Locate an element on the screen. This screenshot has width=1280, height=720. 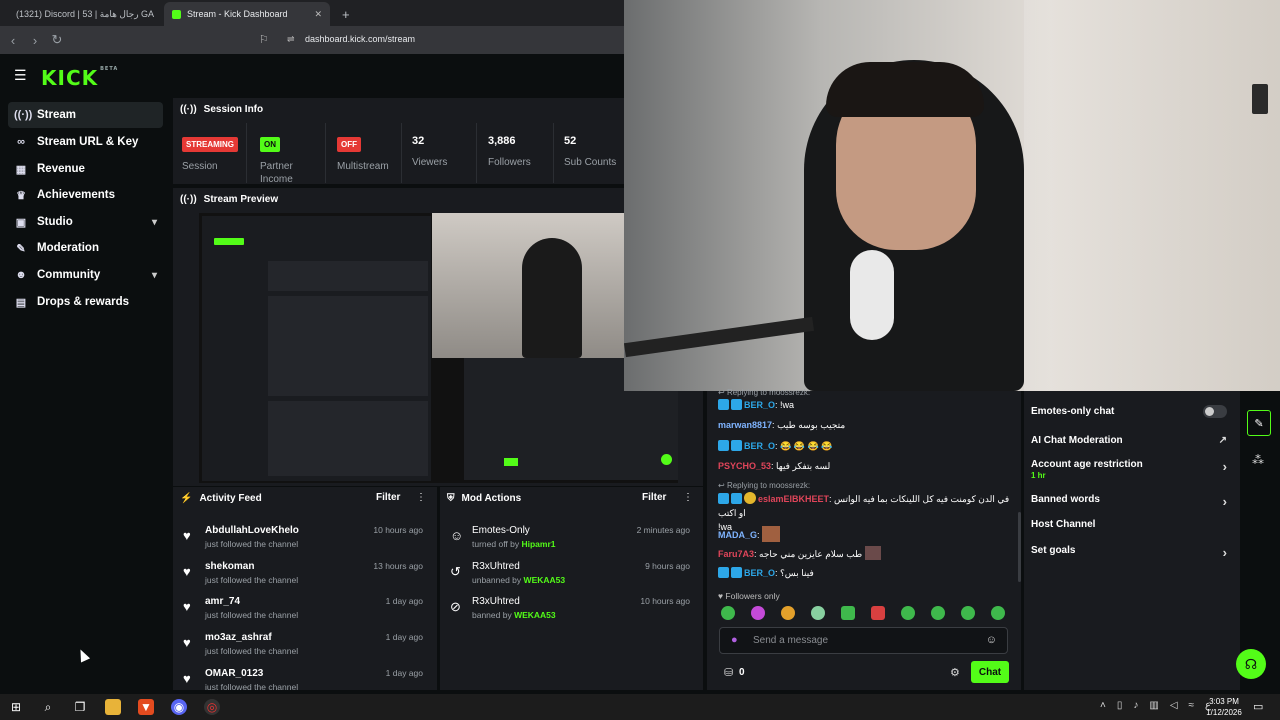
close-tab-icon: ✕ is located at coordinates (318, 14).